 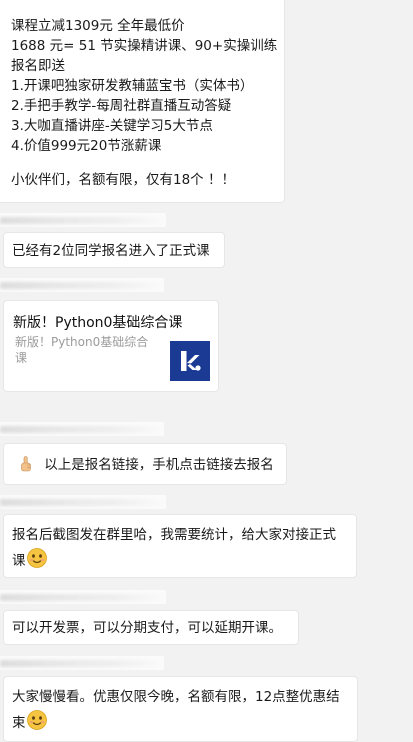 I want to click on app-logo-icon, so click(x=190, y=361).